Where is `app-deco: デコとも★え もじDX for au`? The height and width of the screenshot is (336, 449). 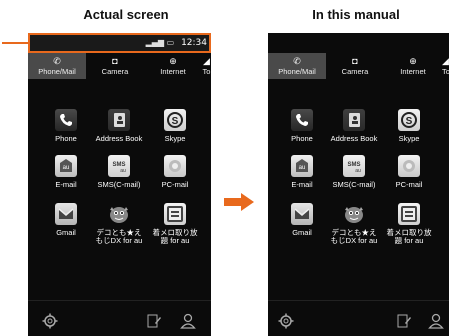
app-deco: デコとも★え もじDX for au is located at coordinates (119, 224).